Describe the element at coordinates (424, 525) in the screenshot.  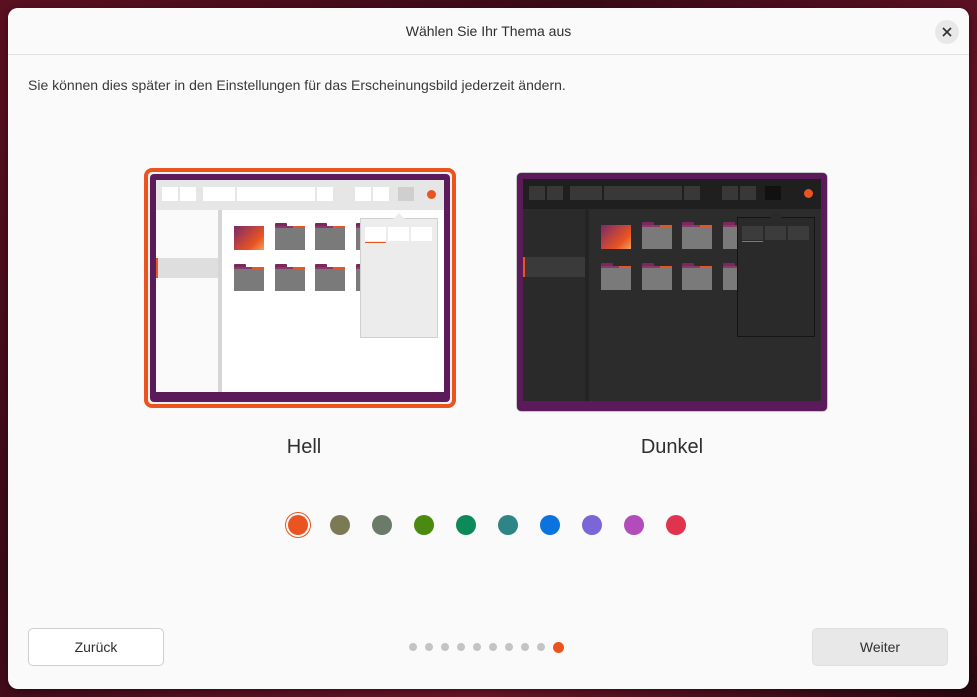
I see `accent-color-olive` at that location.